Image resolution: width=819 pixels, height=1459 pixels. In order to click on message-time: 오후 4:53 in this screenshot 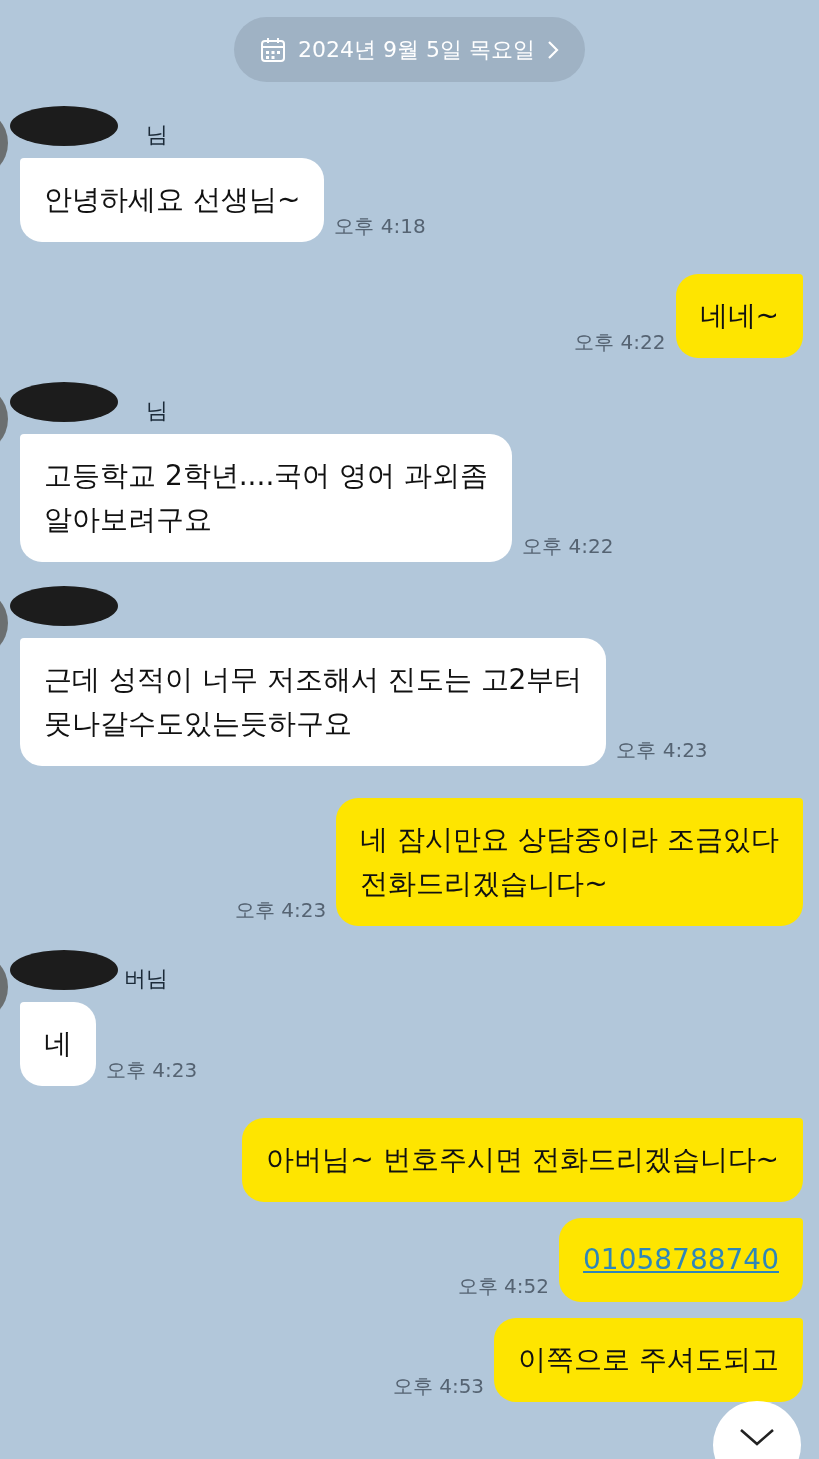, I will do `click(438, 1386)`.